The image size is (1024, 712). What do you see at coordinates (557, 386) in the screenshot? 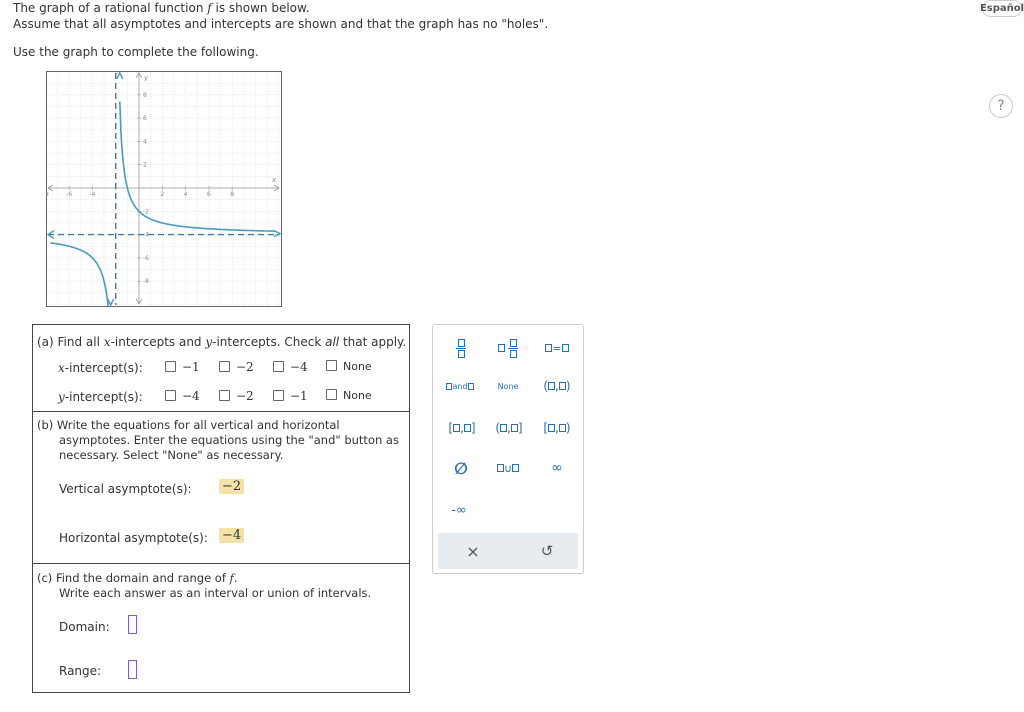
I see `open-interval-key: (,)` at bounding box center [557, 386].